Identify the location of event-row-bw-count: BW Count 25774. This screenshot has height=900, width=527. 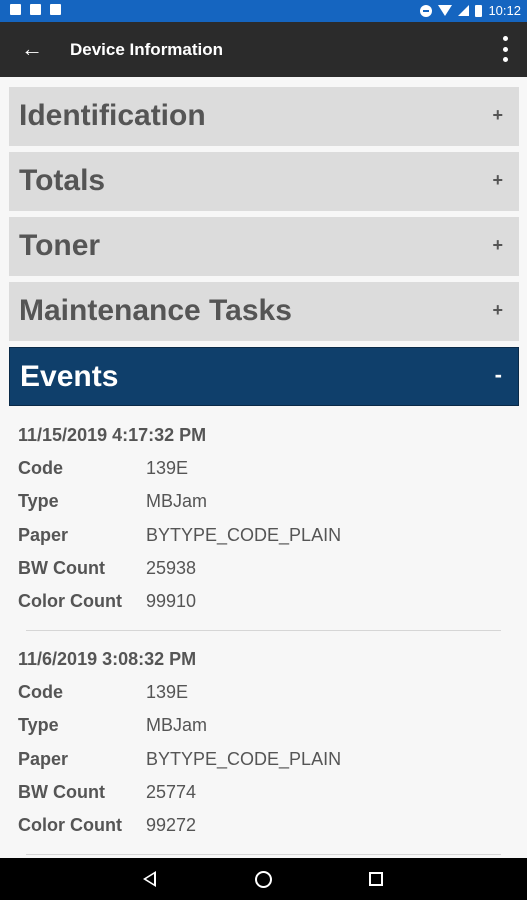
(107, 792).